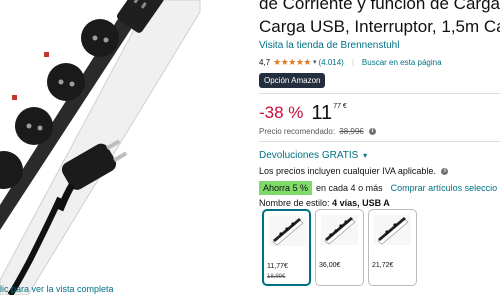  Describe the element at coordinates (330, 265) in the screenshot. I see `option-price: 36,00€` at that location.